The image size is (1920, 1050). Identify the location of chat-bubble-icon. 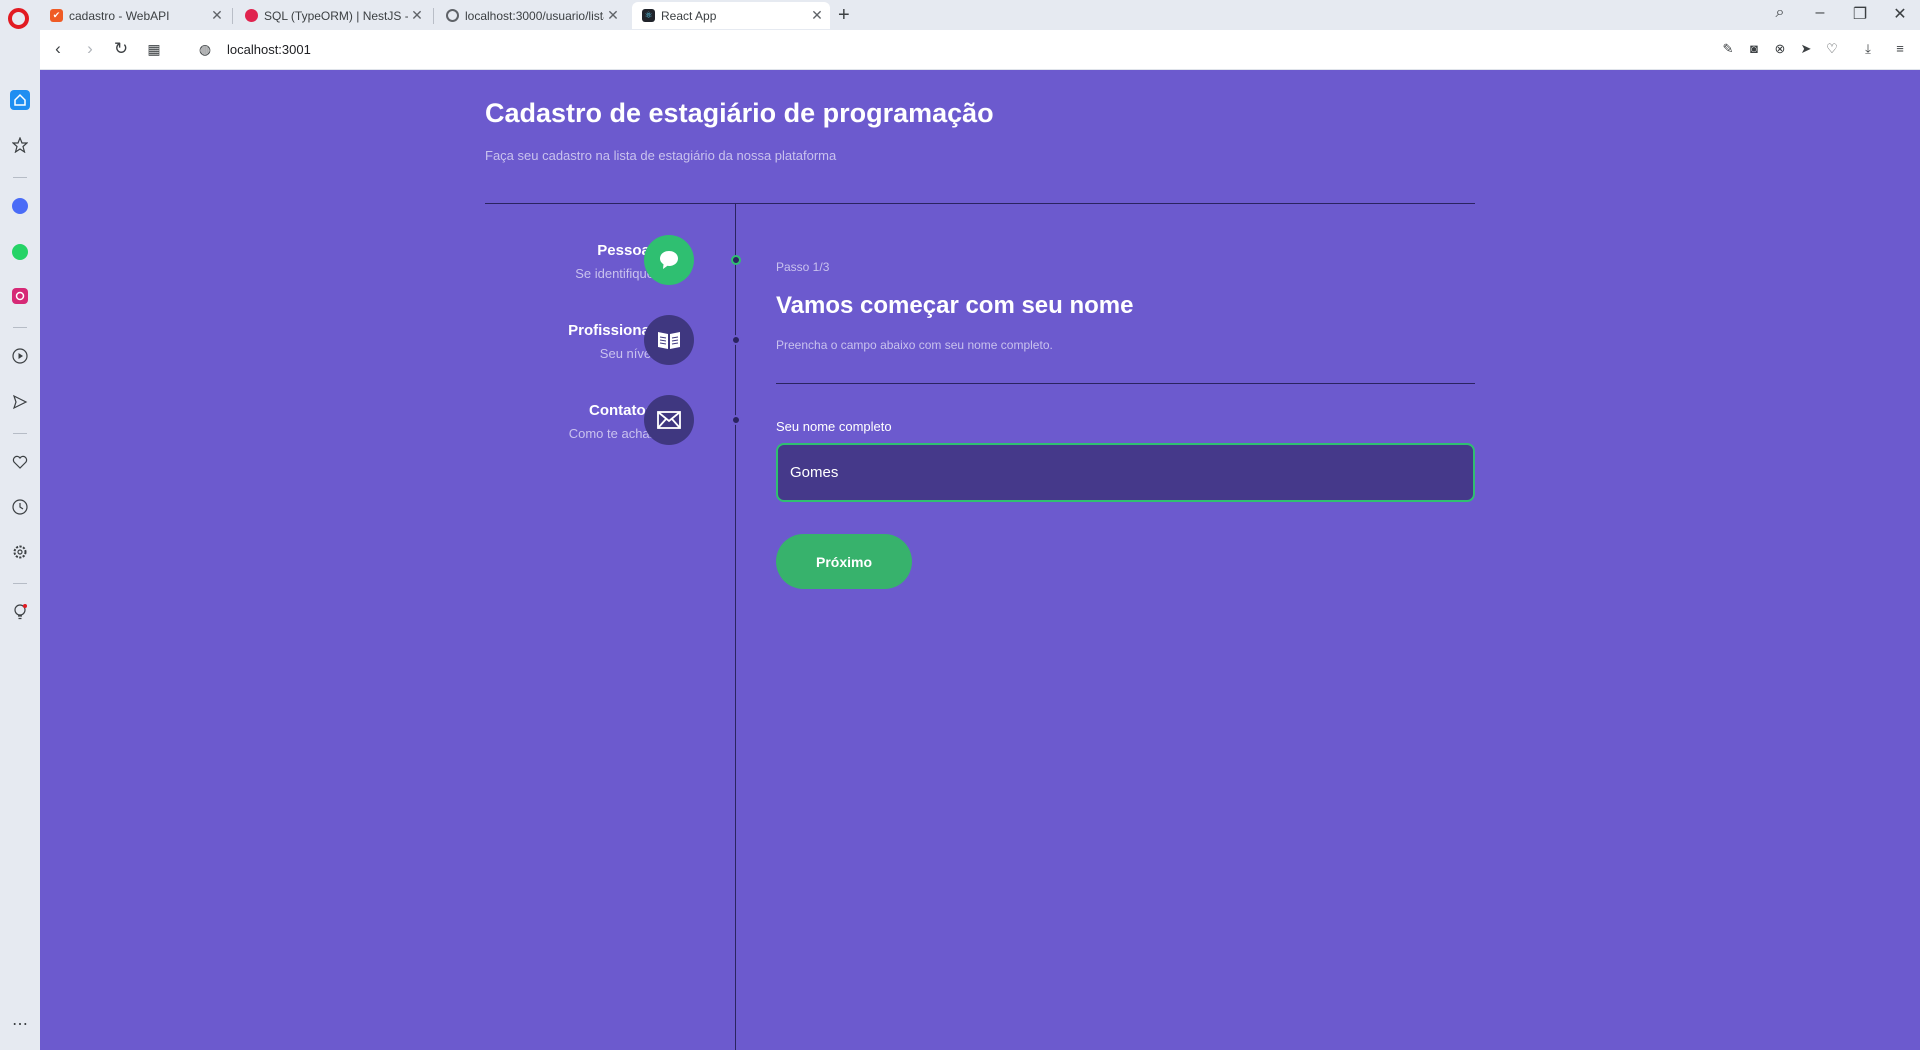
(669, 260).